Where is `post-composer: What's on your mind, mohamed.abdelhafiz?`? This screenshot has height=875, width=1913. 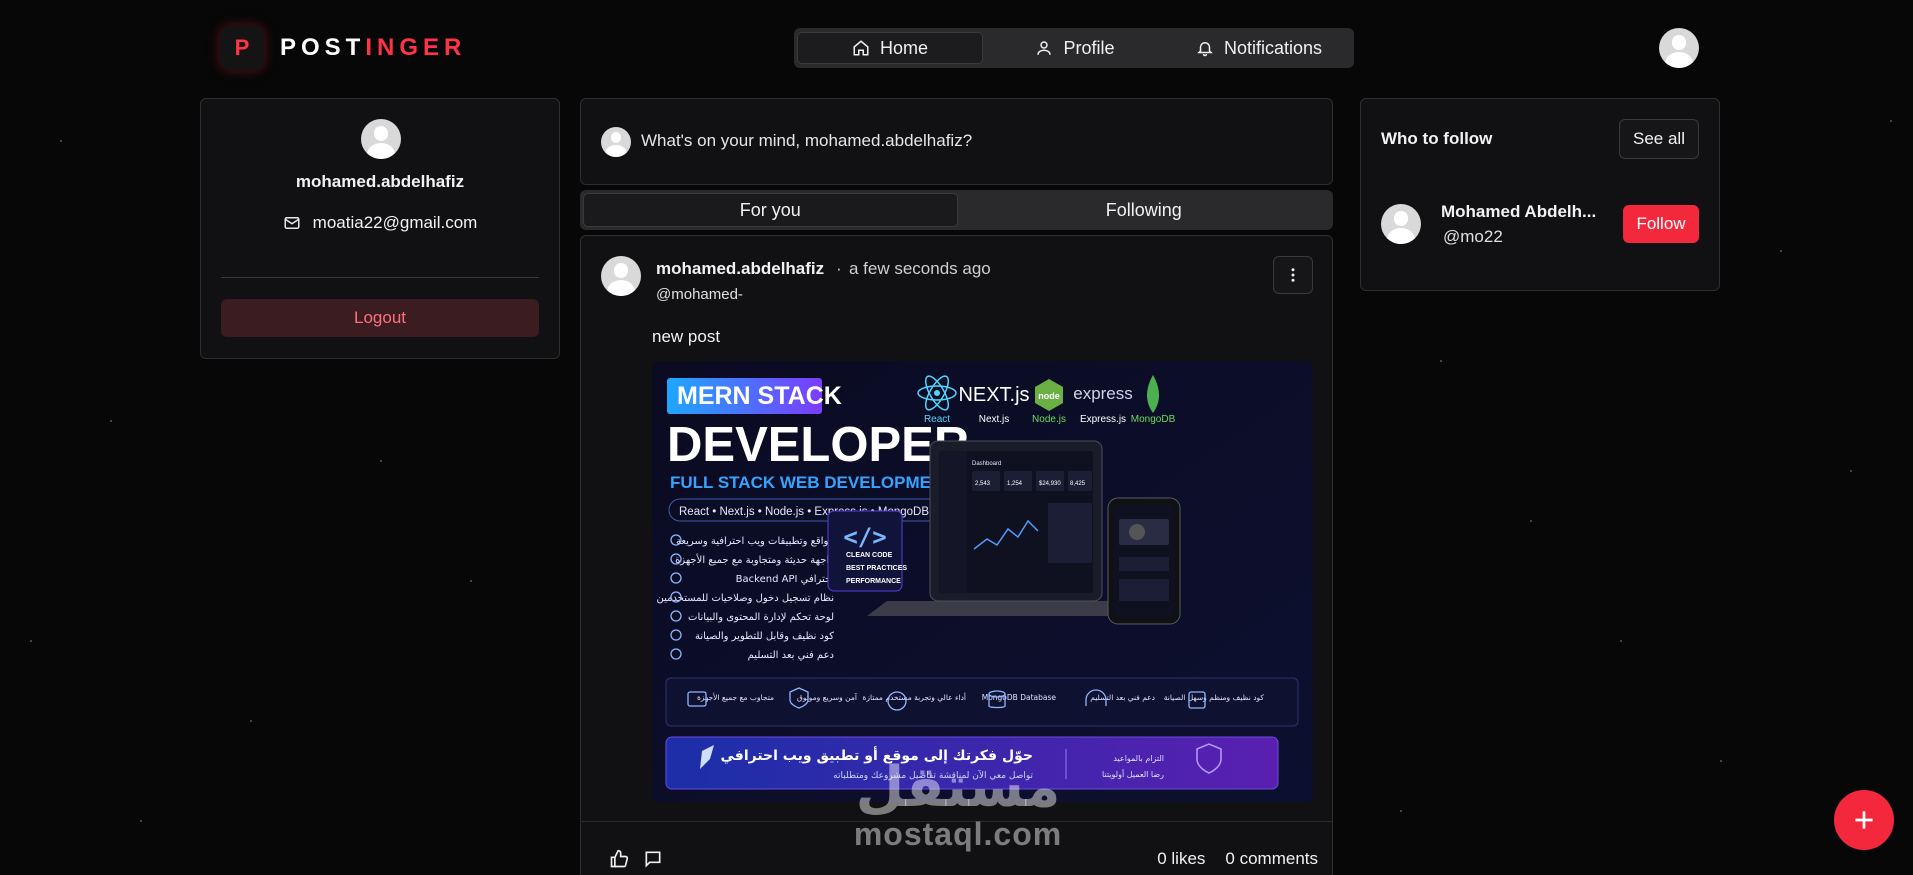
post-composer: What's on your mind, mohamed.abdelhafiz? is located at coordinates (956, 141).